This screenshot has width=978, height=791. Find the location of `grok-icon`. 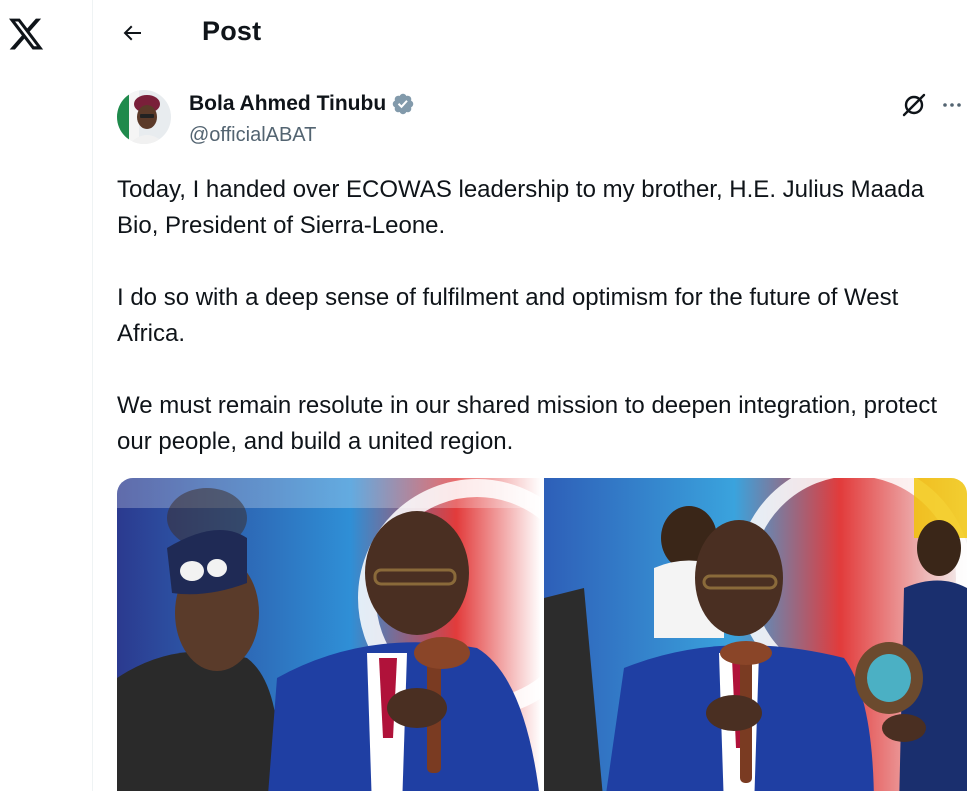

grok-icon is located at coordinates (914, 105).